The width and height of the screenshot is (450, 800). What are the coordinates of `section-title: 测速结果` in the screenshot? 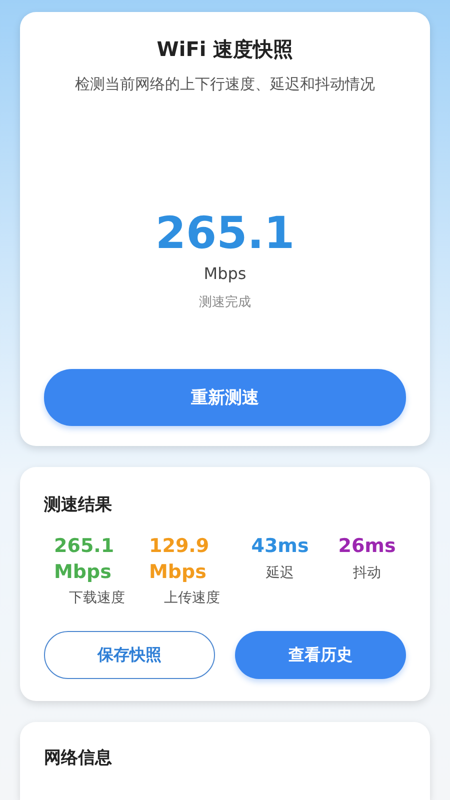 It's located at (78, 505).